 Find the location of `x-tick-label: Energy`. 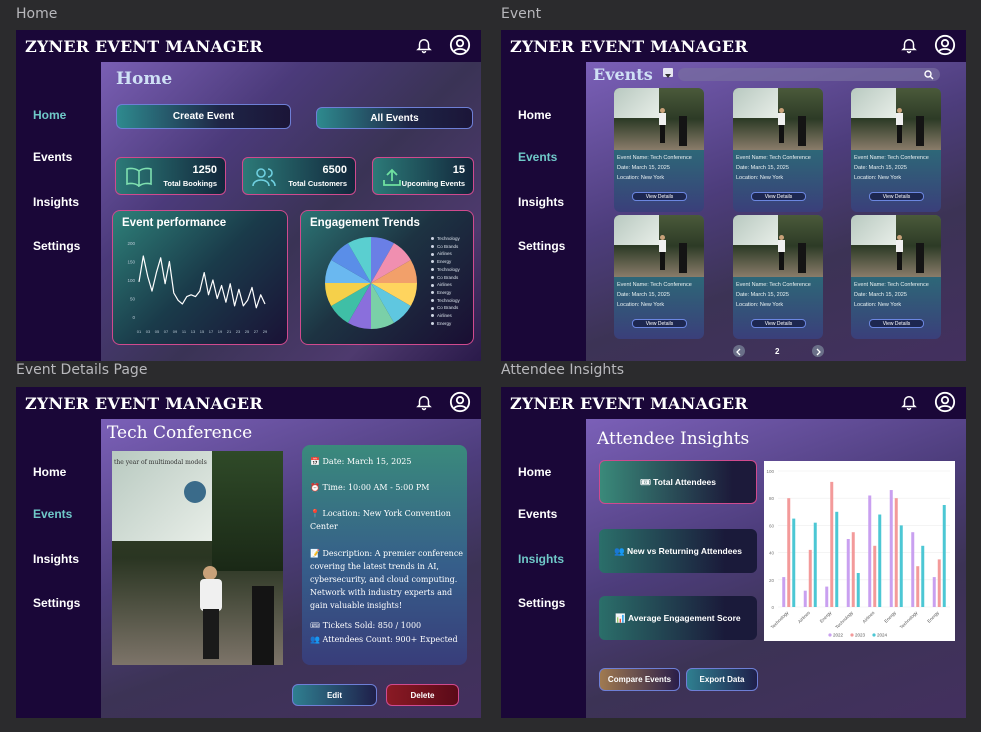

x-tick-label: Energy is located at coordinates (933, 617).